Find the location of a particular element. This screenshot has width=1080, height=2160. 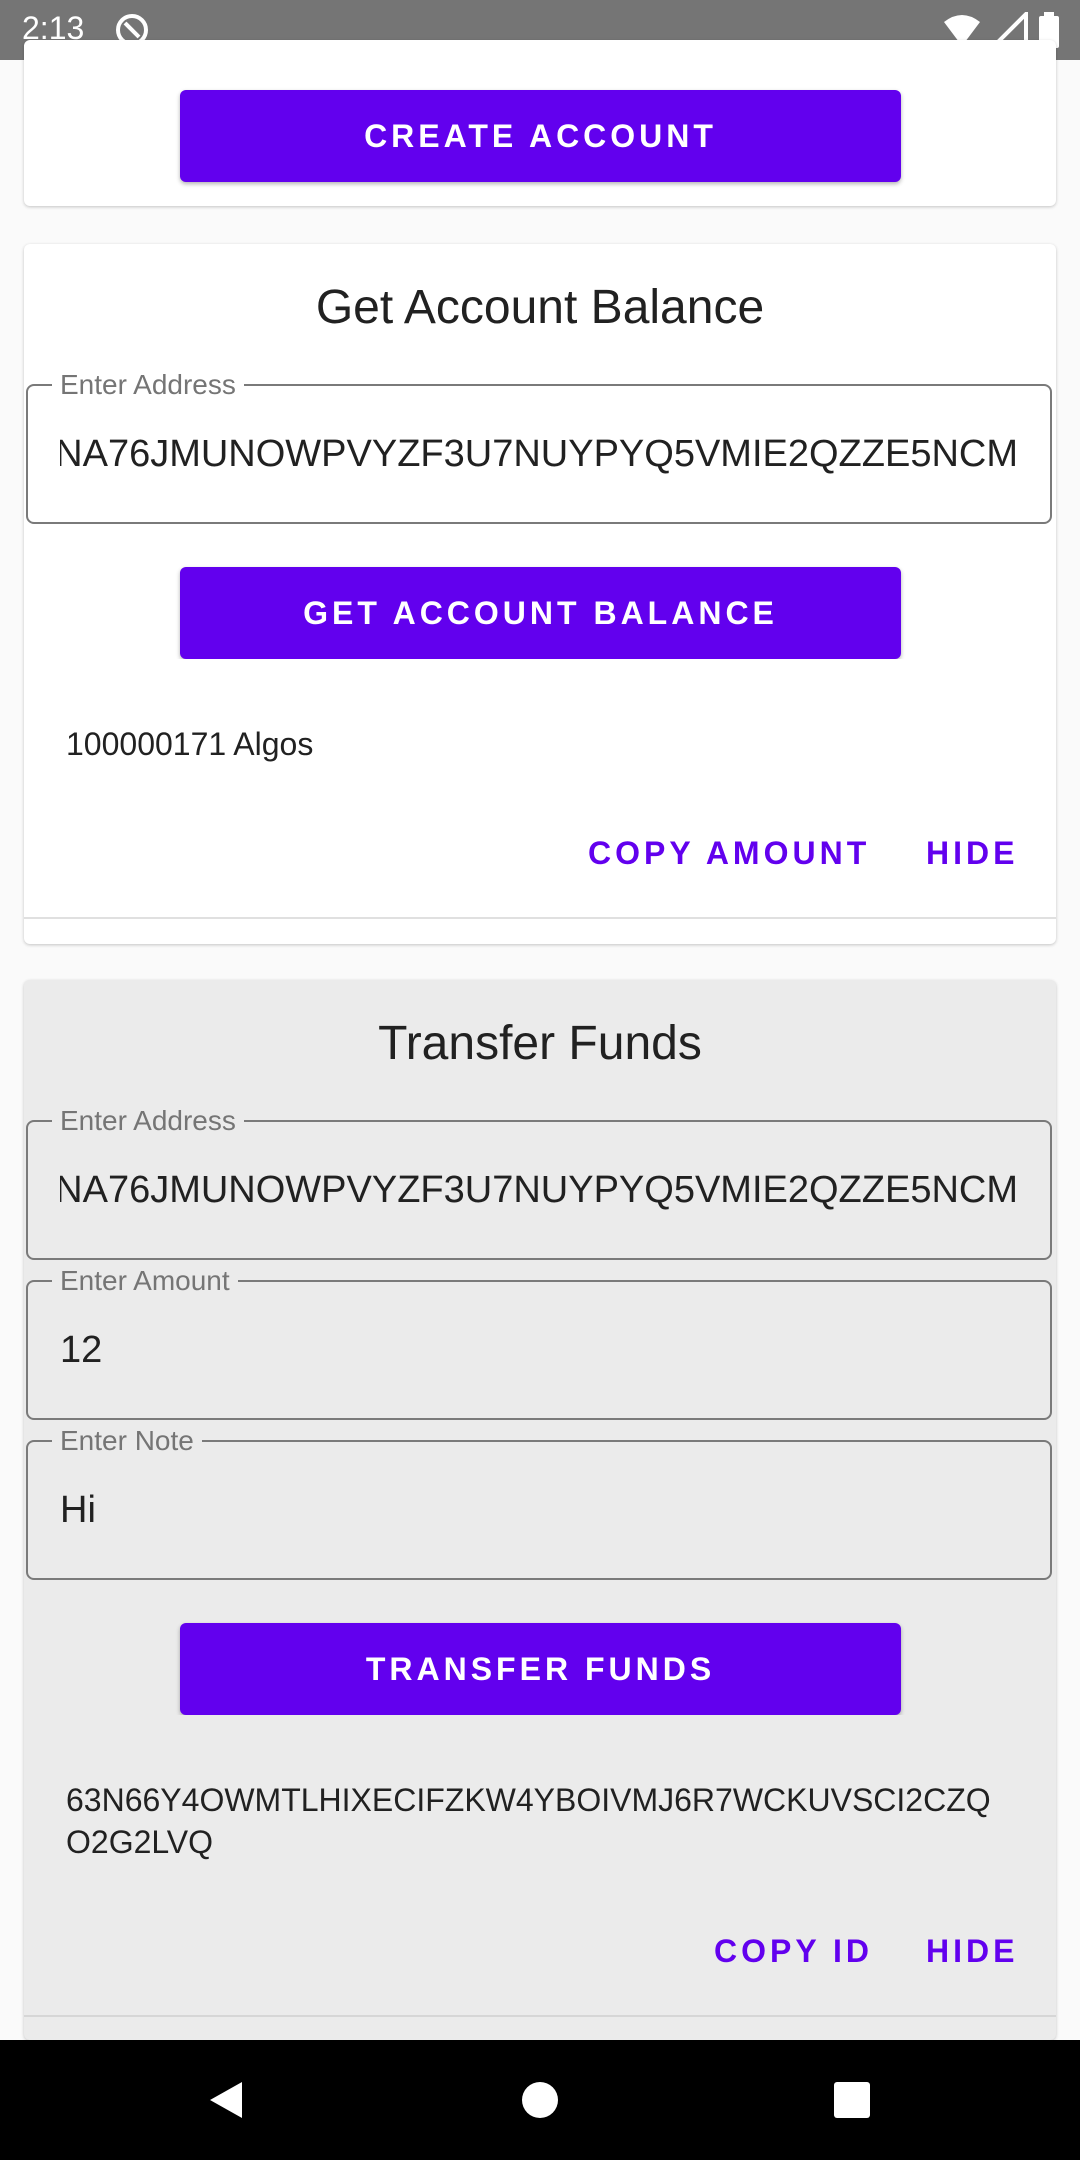

transfer-amount-field: Enter Amount 12 is located at coordinates (539, 1343).